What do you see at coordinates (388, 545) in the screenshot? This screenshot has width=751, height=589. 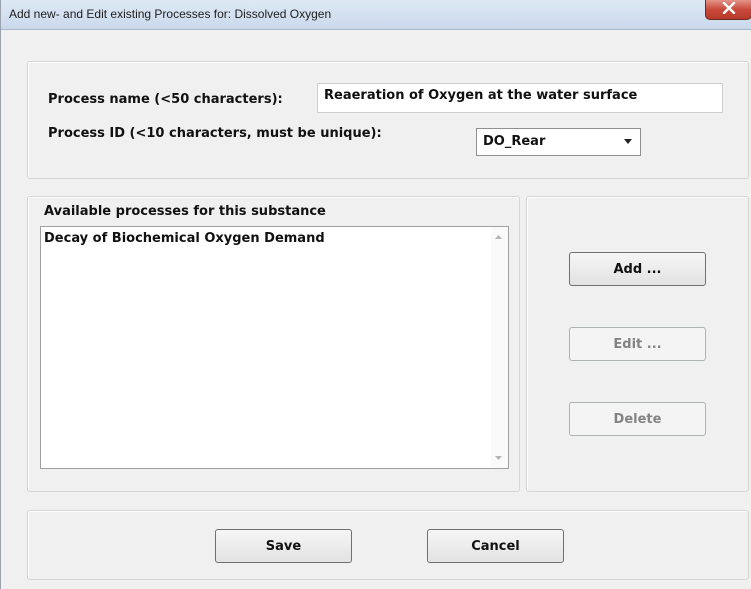 I see `footer-panel: Save Cancel` at bounding box center [388, 545].